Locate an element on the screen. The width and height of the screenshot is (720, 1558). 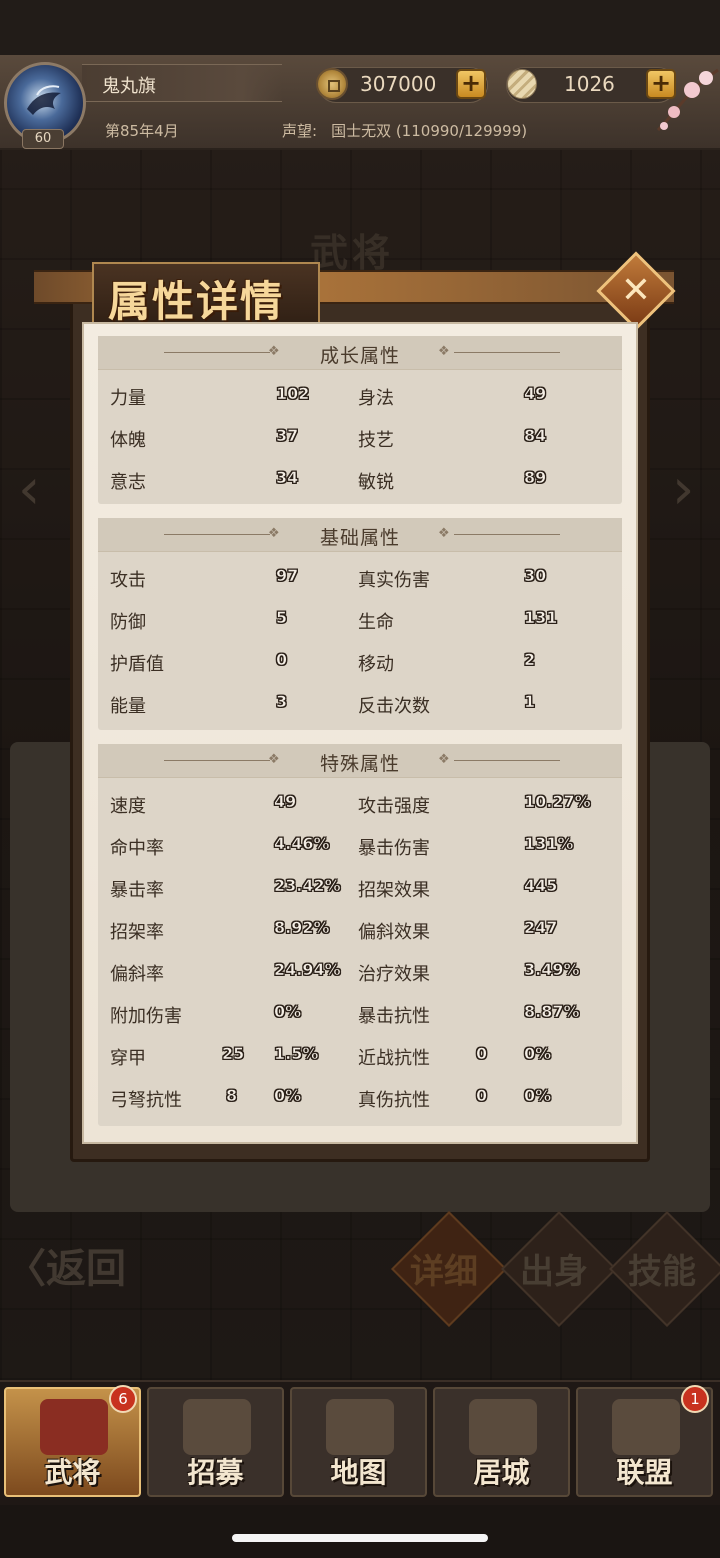
section-header: ❖ 特殊属性 ❖ is located at coordinates (360, 761).